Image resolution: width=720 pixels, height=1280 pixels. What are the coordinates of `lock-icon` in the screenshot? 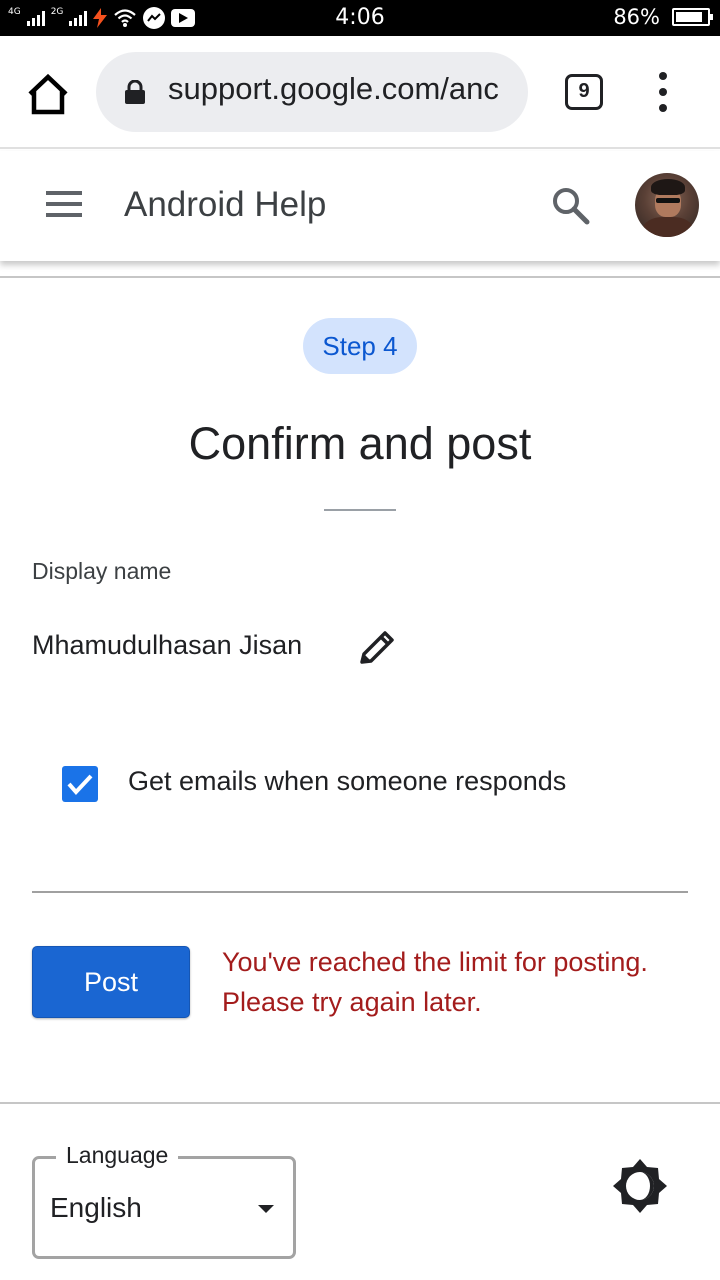 It's located at (135, 92).